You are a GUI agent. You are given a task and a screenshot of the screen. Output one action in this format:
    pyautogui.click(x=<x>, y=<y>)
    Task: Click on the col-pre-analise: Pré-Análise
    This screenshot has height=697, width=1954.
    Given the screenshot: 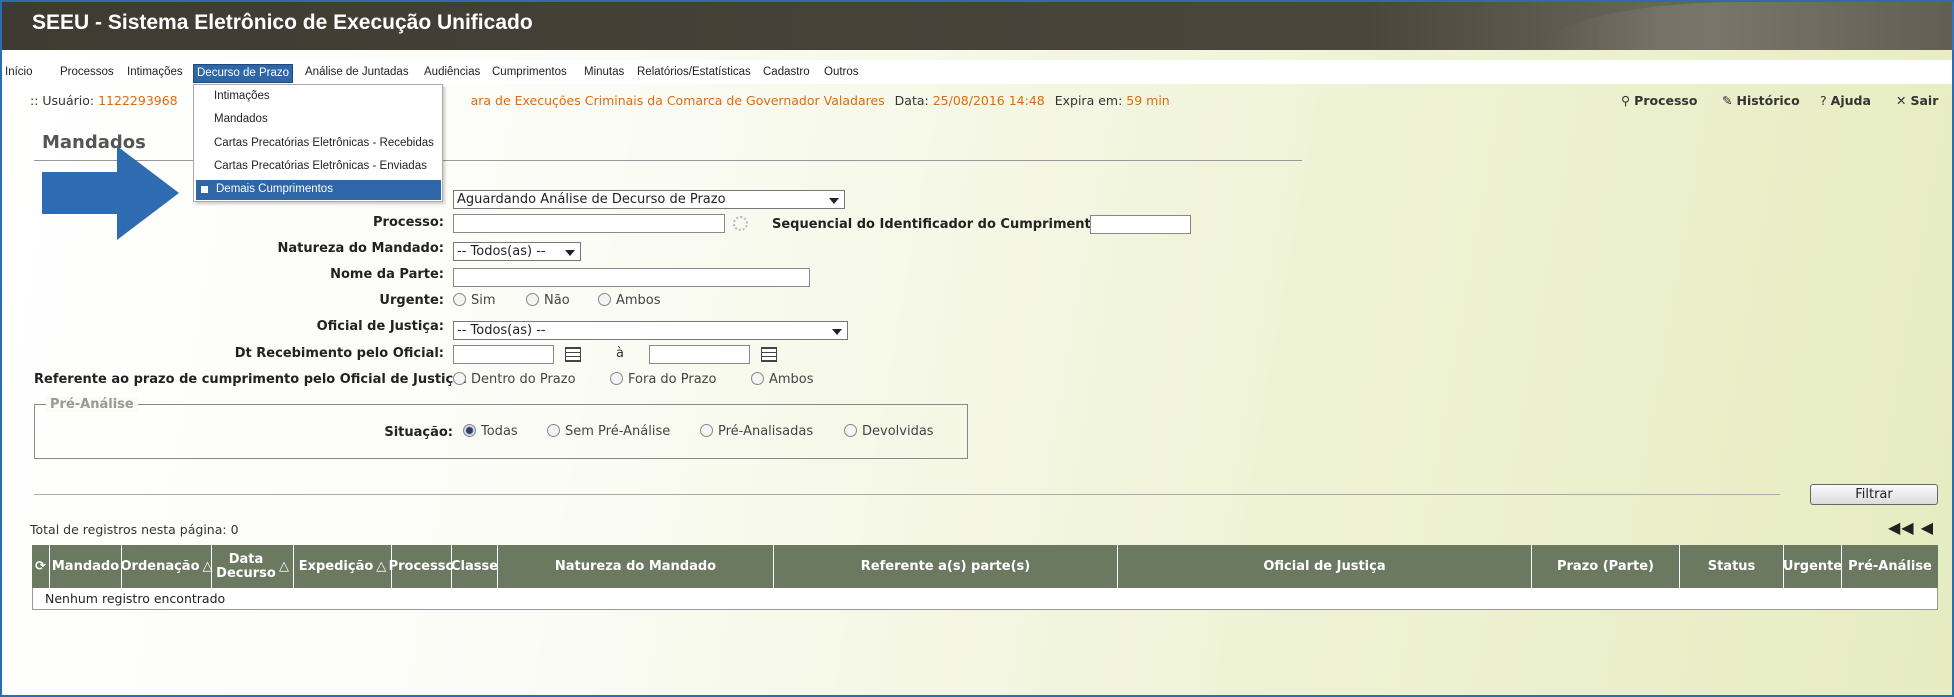 What is the action you would take?
    pyautogui.click(x=1890, y=566)
    